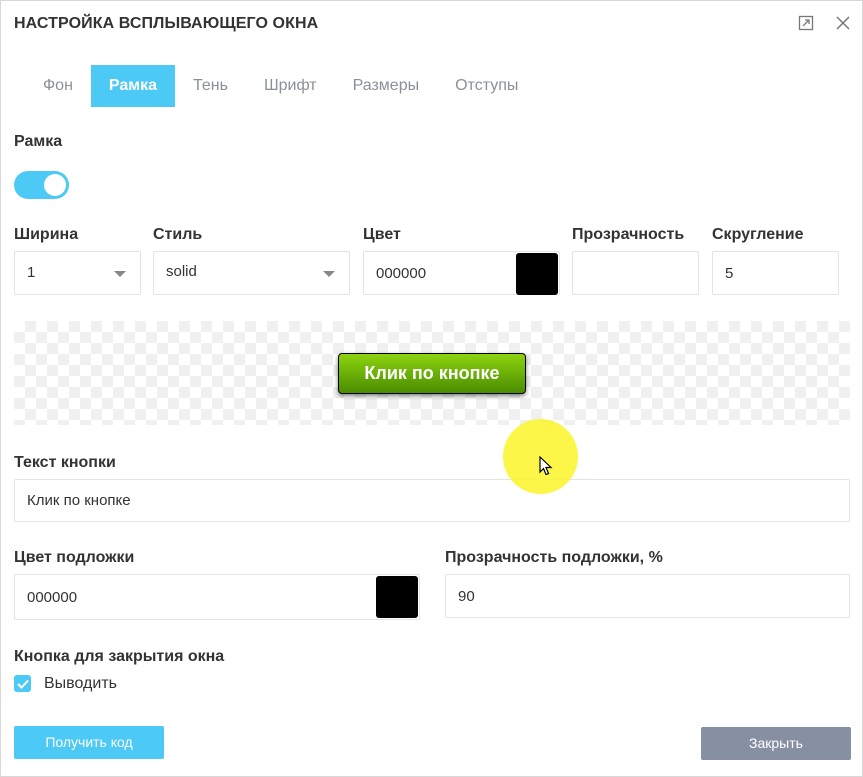 This screenshot has height=777, width=863. Describe the element at coordinates (210, 86) in the screenshot. I see `tab-shadow: Тень` at that location.